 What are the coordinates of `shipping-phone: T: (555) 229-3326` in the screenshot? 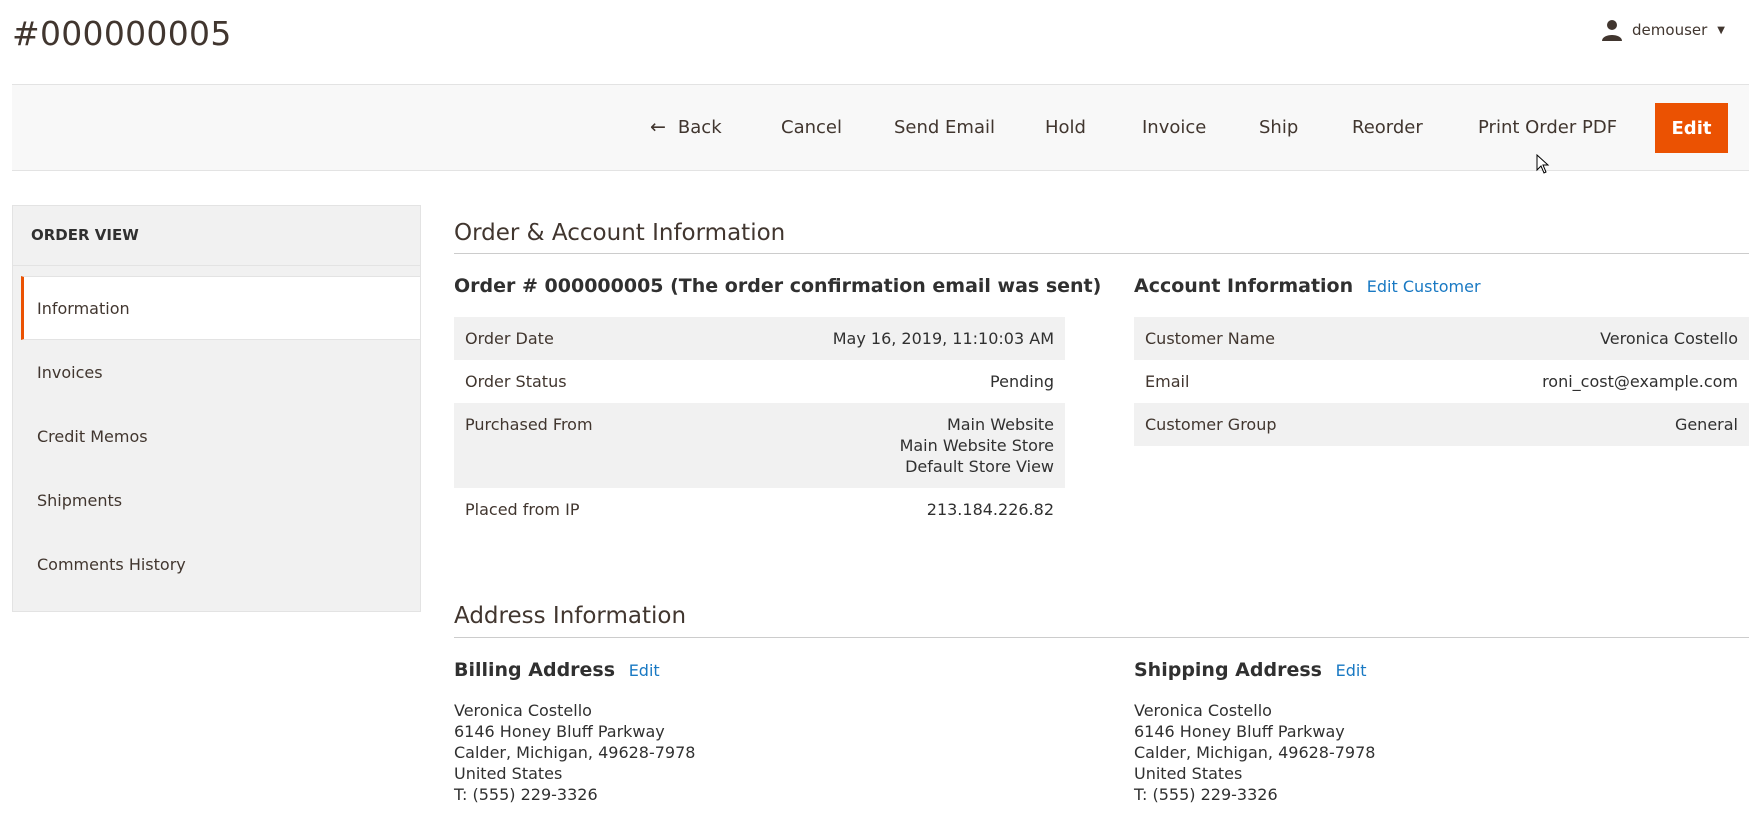 It's located at (1206, 794).